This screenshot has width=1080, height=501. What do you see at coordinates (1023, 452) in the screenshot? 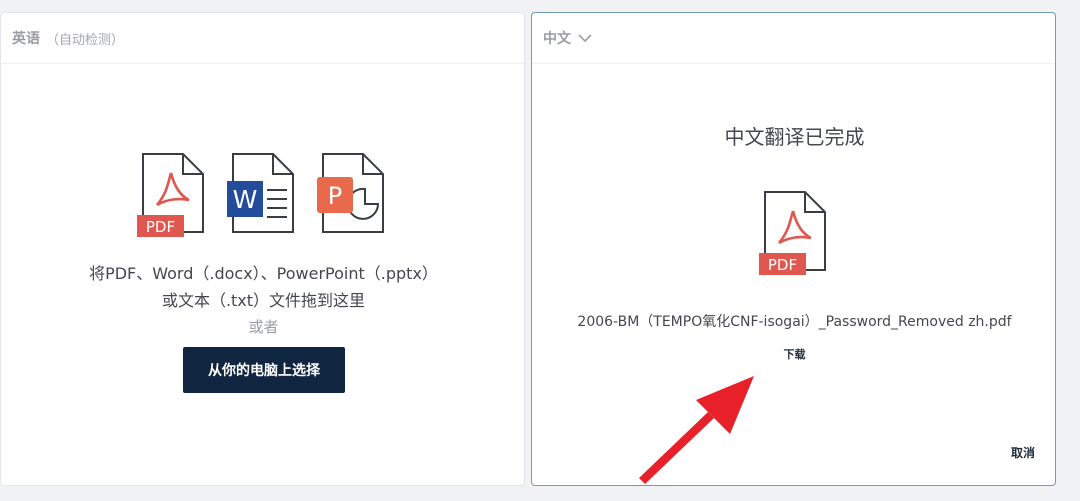
I see `cancel-link: 取消` at bounding box center [1023, 452].